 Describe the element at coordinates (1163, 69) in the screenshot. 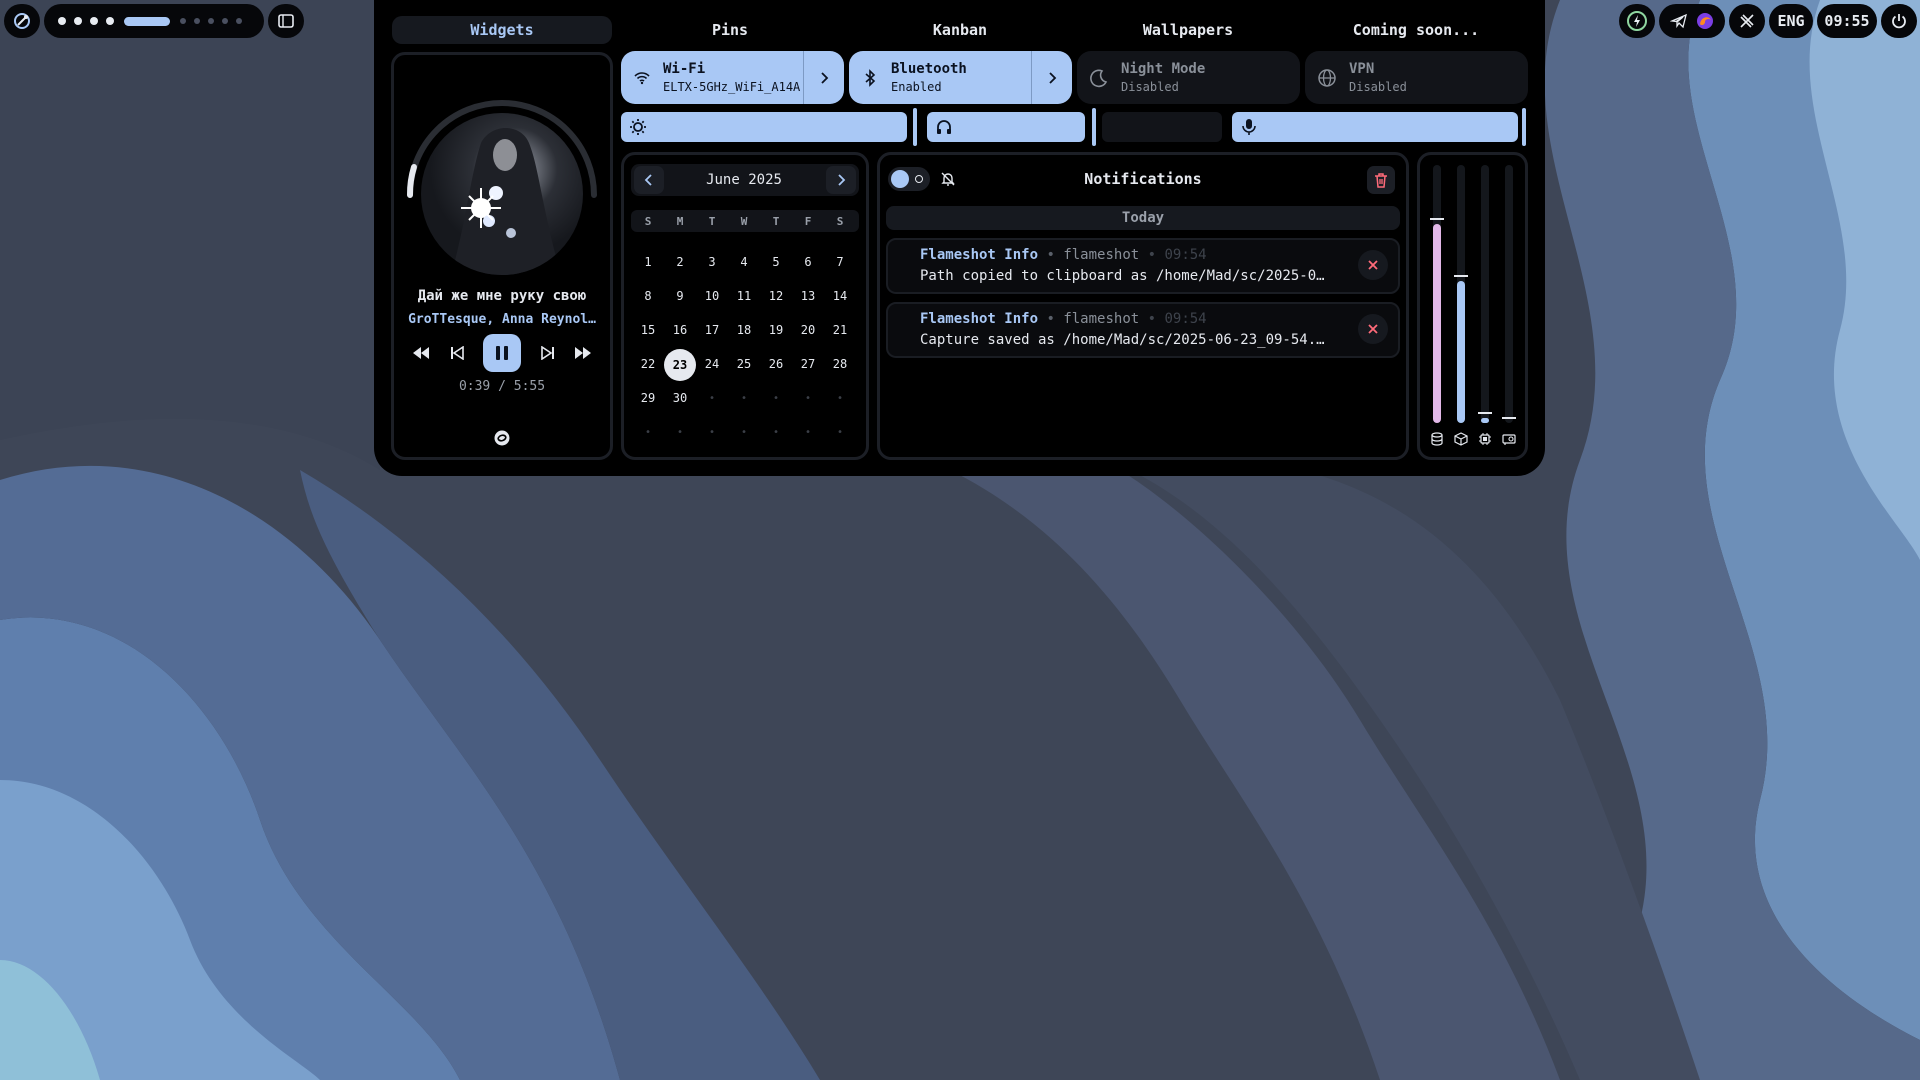

I see `night-mode-title: Night Mode` at that location.